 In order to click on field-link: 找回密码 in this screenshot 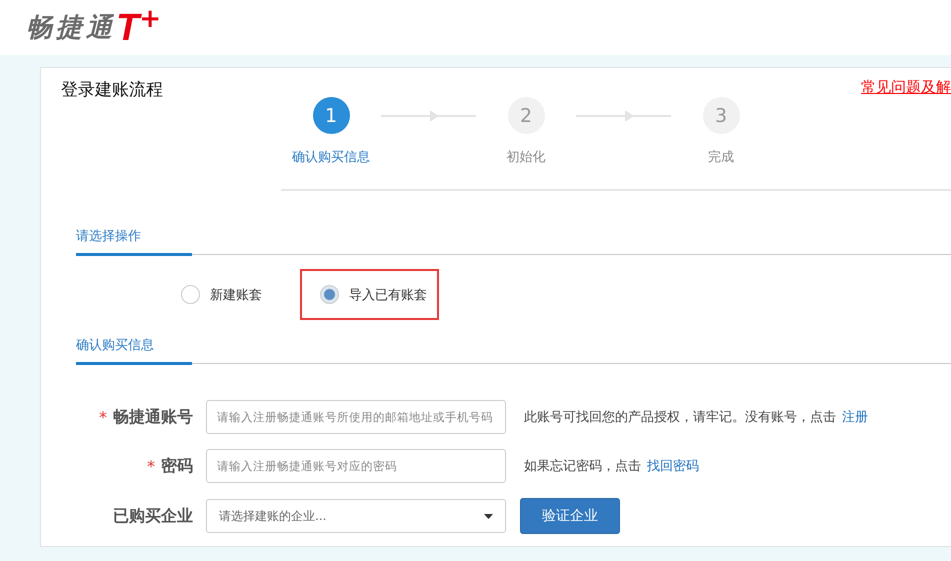, I will do `click(673, 466)`.